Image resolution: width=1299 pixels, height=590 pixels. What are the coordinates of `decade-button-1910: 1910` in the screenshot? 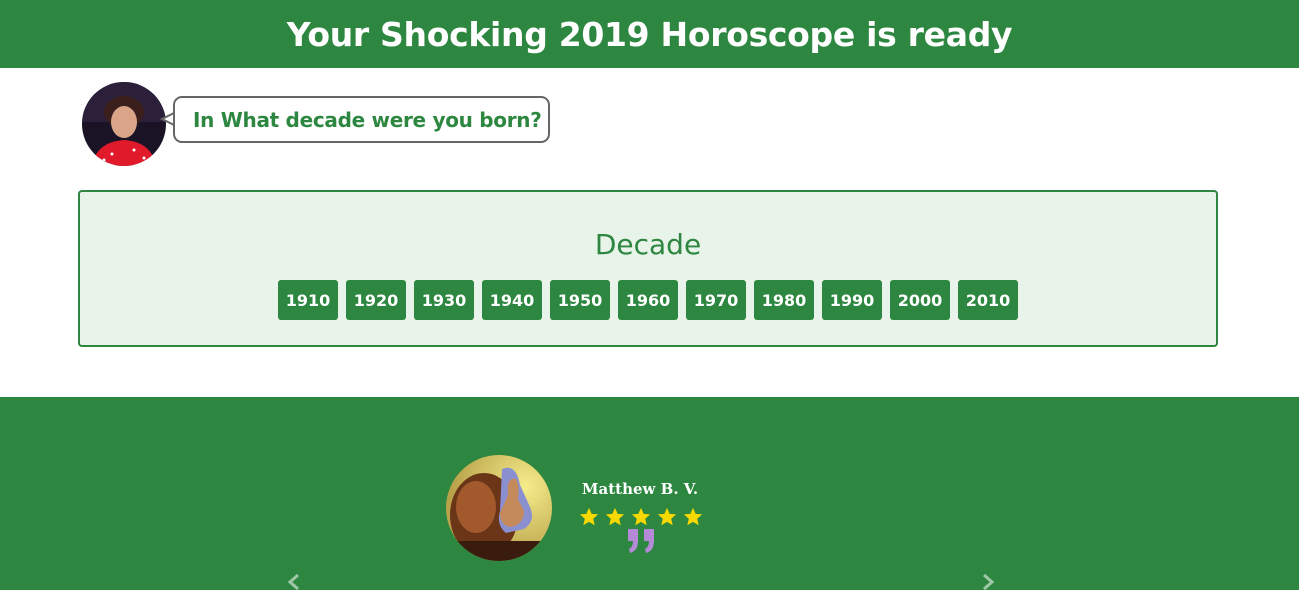 It's located at (308, 300).